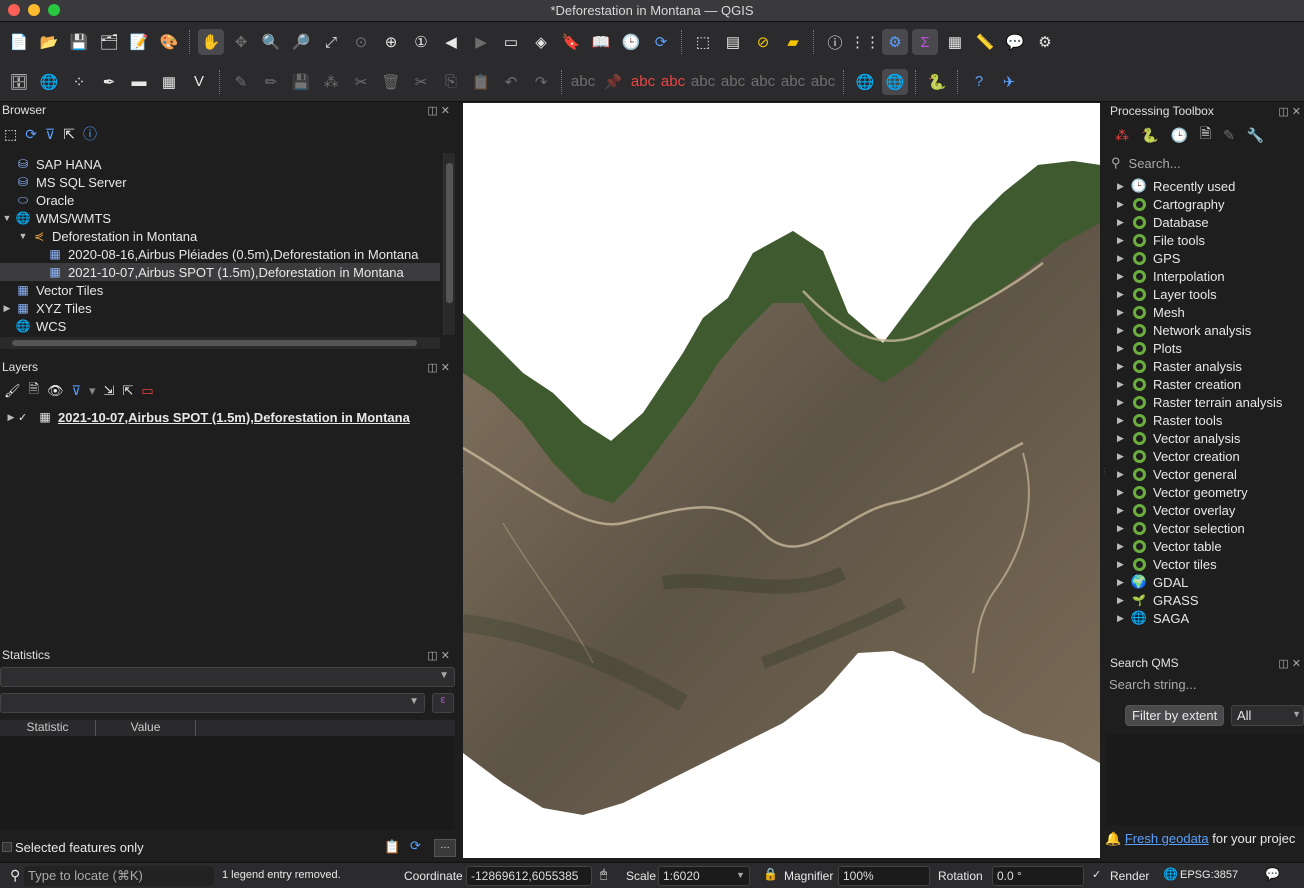 This screenshot has height=888, width=1304. What do you see at coordinates (1167, 838) in the screenshot?
I see `fresh-geodata-link: Fresh geodata` at bounding box center [1167, 838].